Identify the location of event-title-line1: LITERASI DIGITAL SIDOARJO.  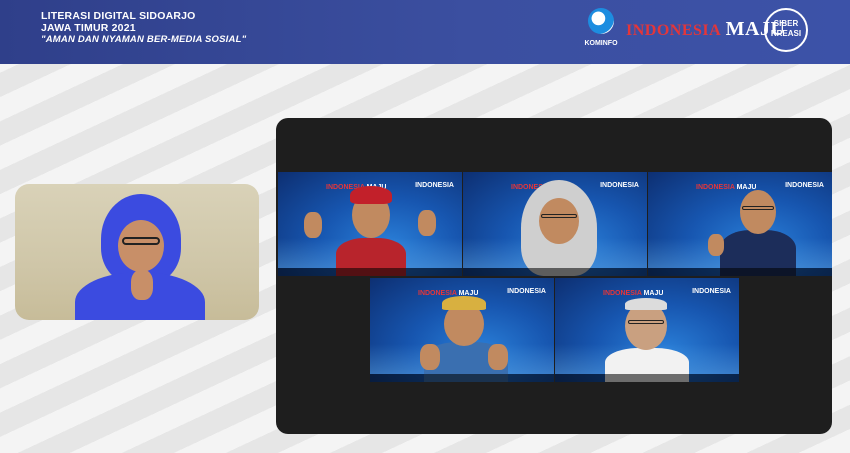
(118, 16).